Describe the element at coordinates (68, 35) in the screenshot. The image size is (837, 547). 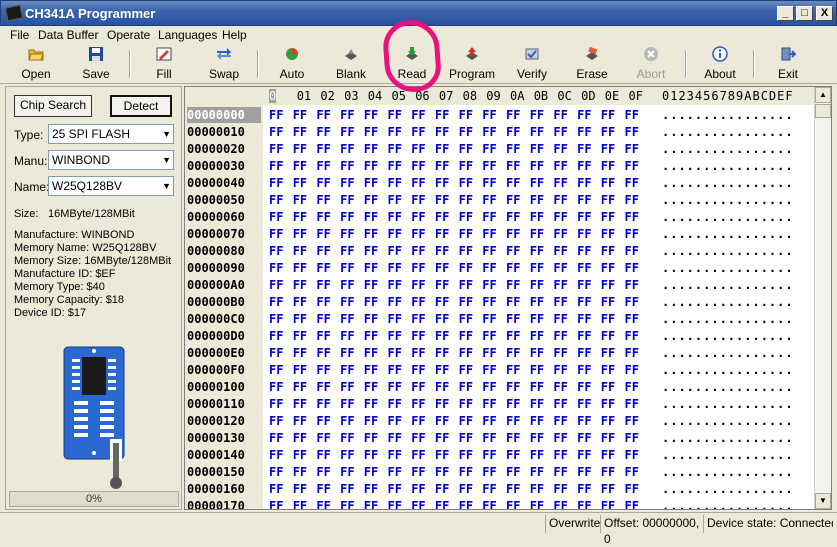
I see `menu-data-buffer: Data Buffer` at that location.